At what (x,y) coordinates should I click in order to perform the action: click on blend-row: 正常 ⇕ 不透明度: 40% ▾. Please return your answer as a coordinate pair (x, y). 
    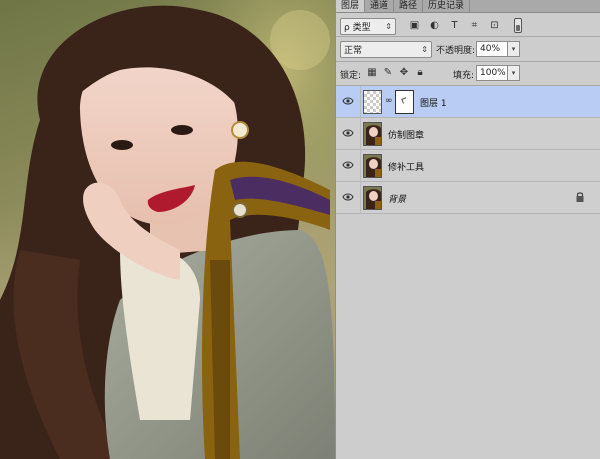
    Looking at the image, I should click on (468, 49).